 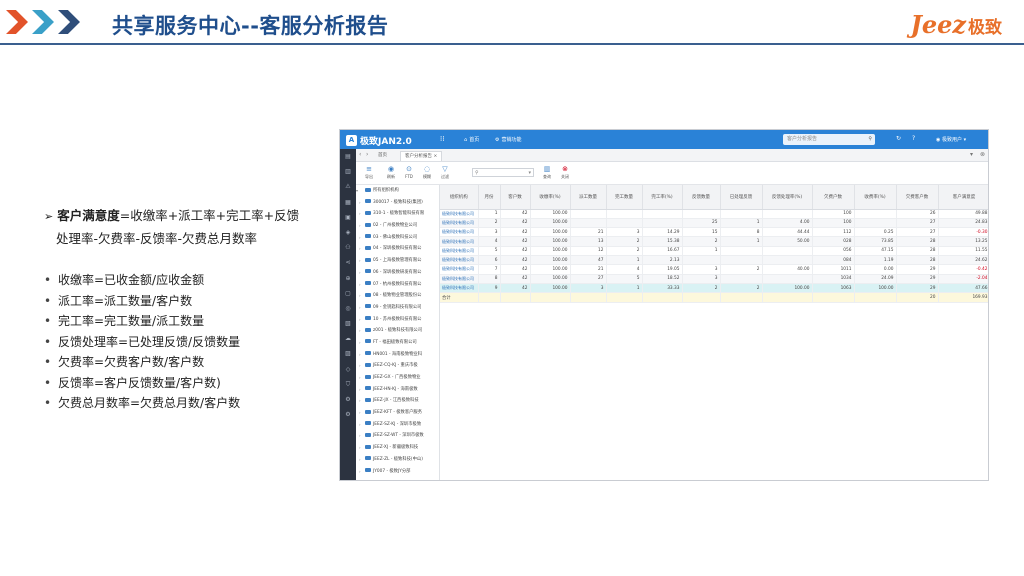 I want to click on refresh-icon: ↻, so click(x=898, y=138).